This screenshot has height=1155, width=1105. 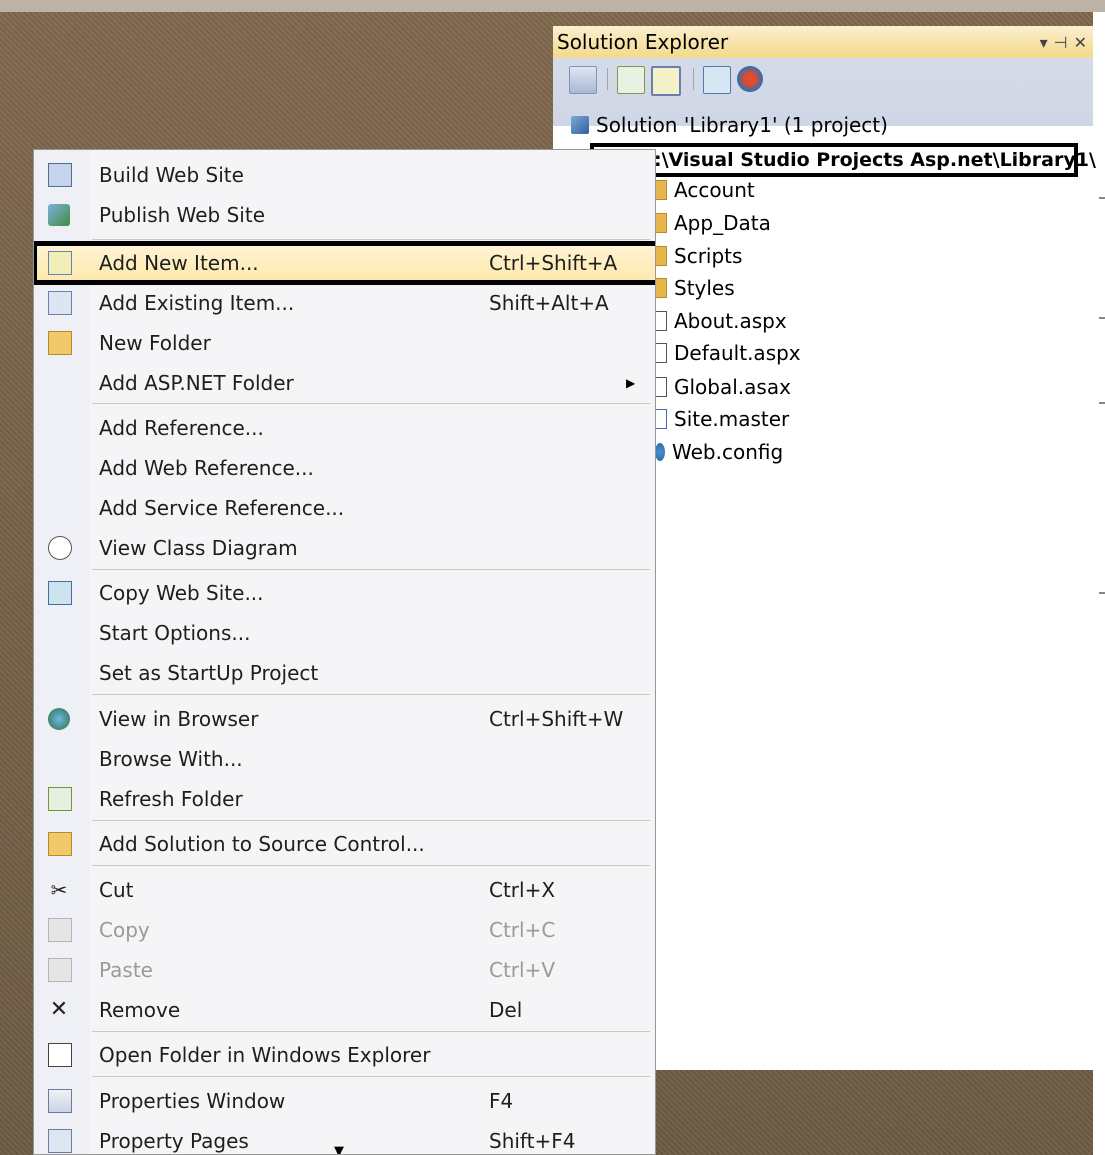 I want to click on menu-item-label: Set as StartUp Project, so click(x=209, y=673).